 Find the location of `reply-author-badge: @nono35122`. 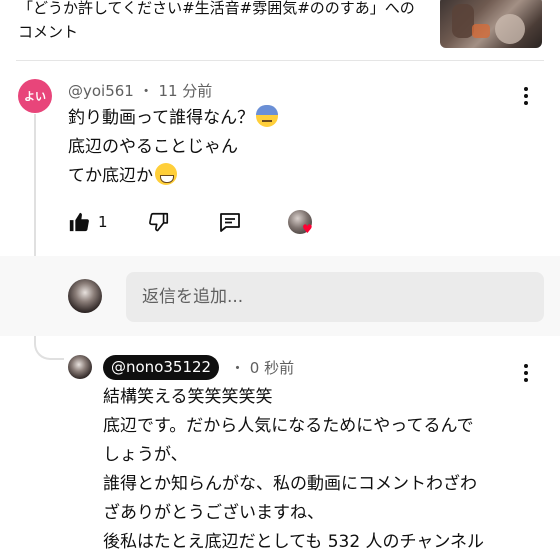

reply-author-badge: @nono35122 is located at coordinates (161, 367).